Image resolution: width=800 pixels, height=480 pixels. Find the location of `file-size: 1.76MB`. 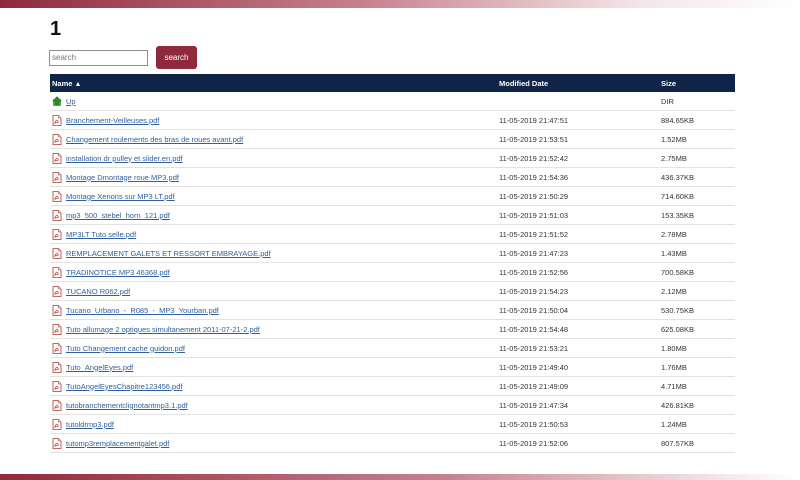

file-size: 1.76MB is located at coordinates (697, 367).